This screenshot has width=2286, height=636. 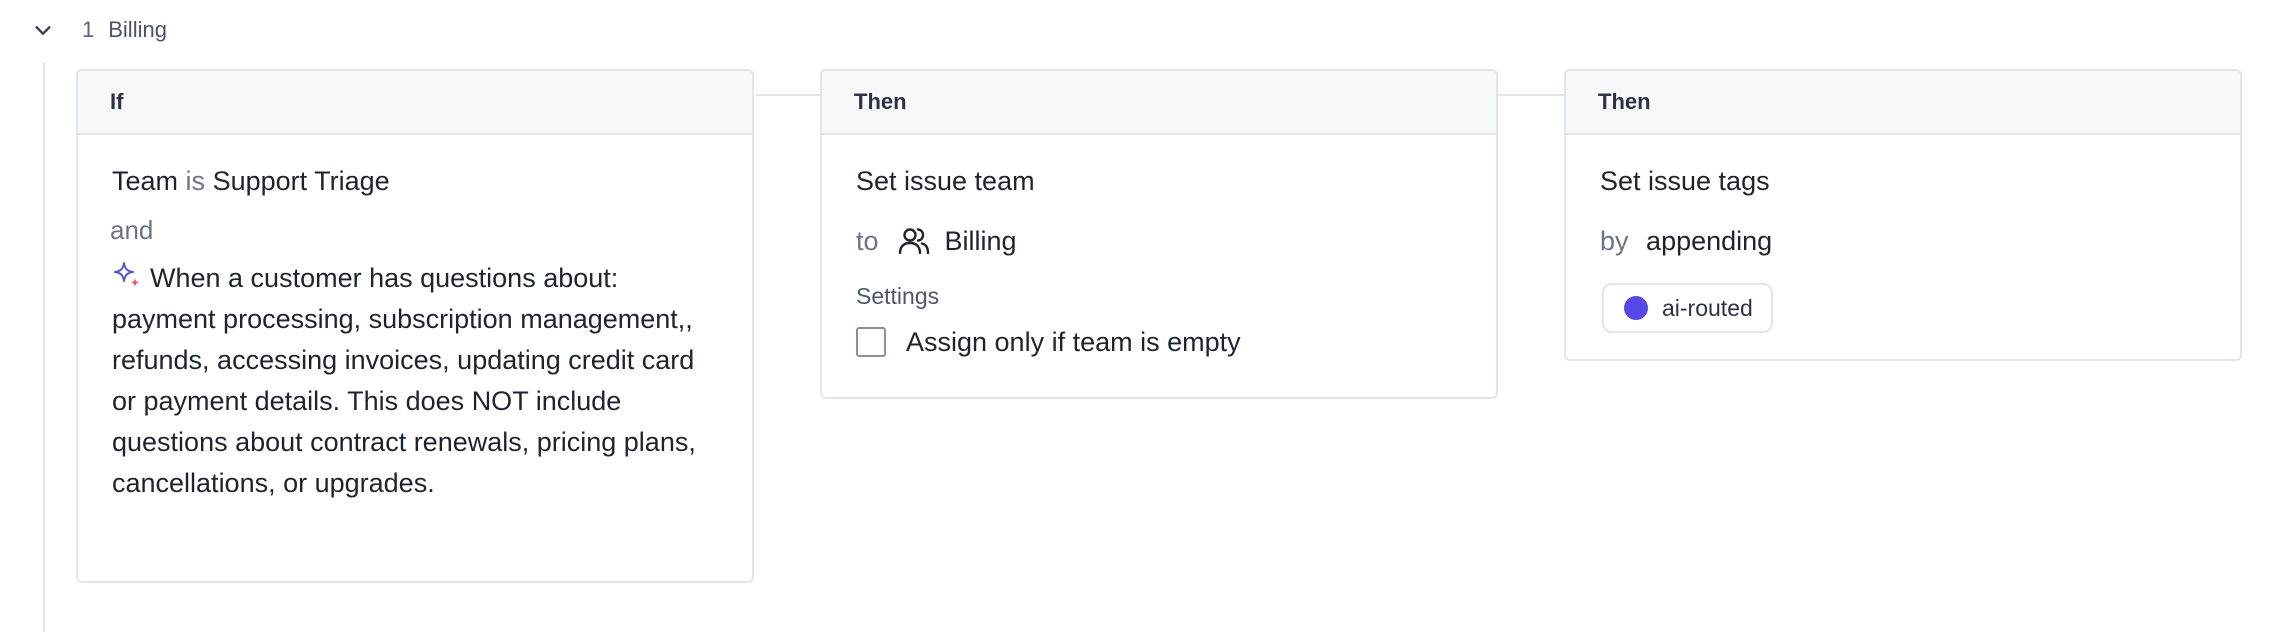 I want to click on tag-mode: by appending, so click(x=1903, y=241).